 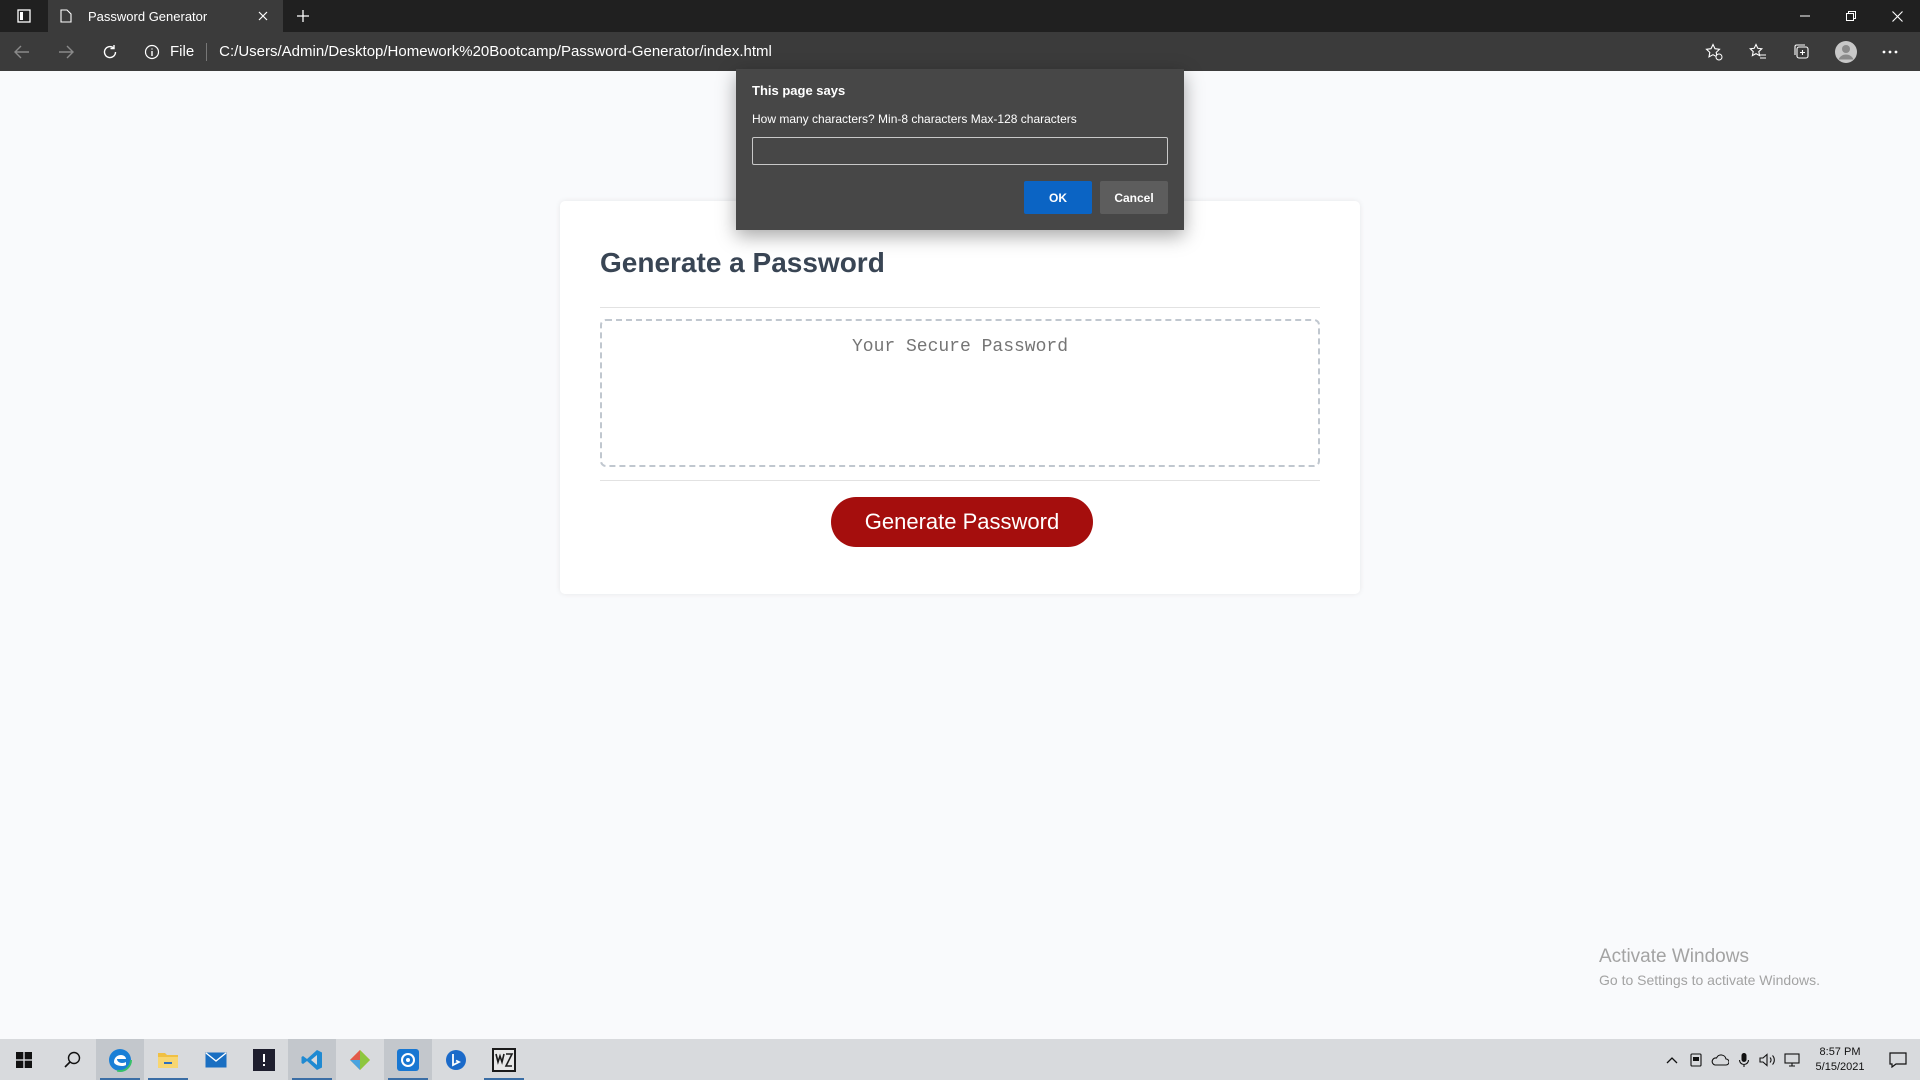 I want to click on search-button, so click(x=72, y=1059).